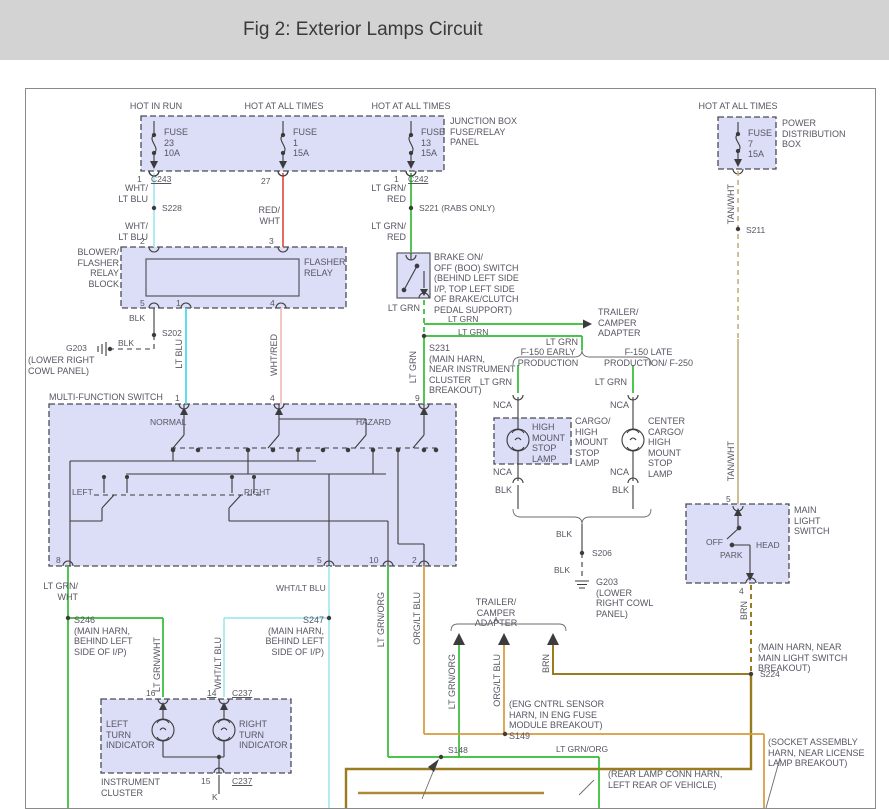 The width and height of the screenshot is (889, 809). I want to click on label-nca-3: NCA, so click(502, 472).